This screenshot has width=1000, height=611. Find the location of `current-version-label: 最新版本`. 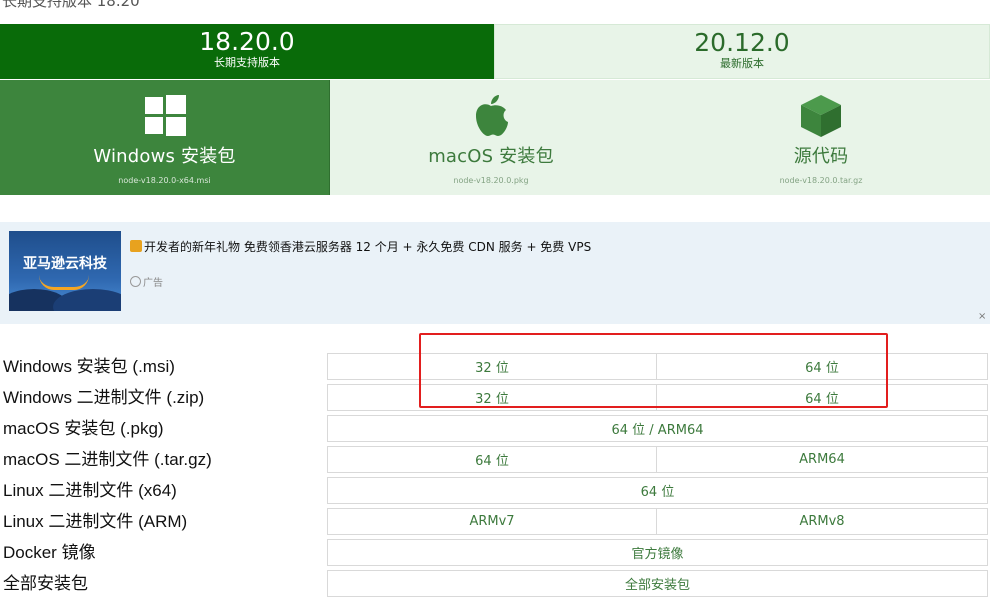

current-version-label: 最新版本 is located at coordinates (742, 63).